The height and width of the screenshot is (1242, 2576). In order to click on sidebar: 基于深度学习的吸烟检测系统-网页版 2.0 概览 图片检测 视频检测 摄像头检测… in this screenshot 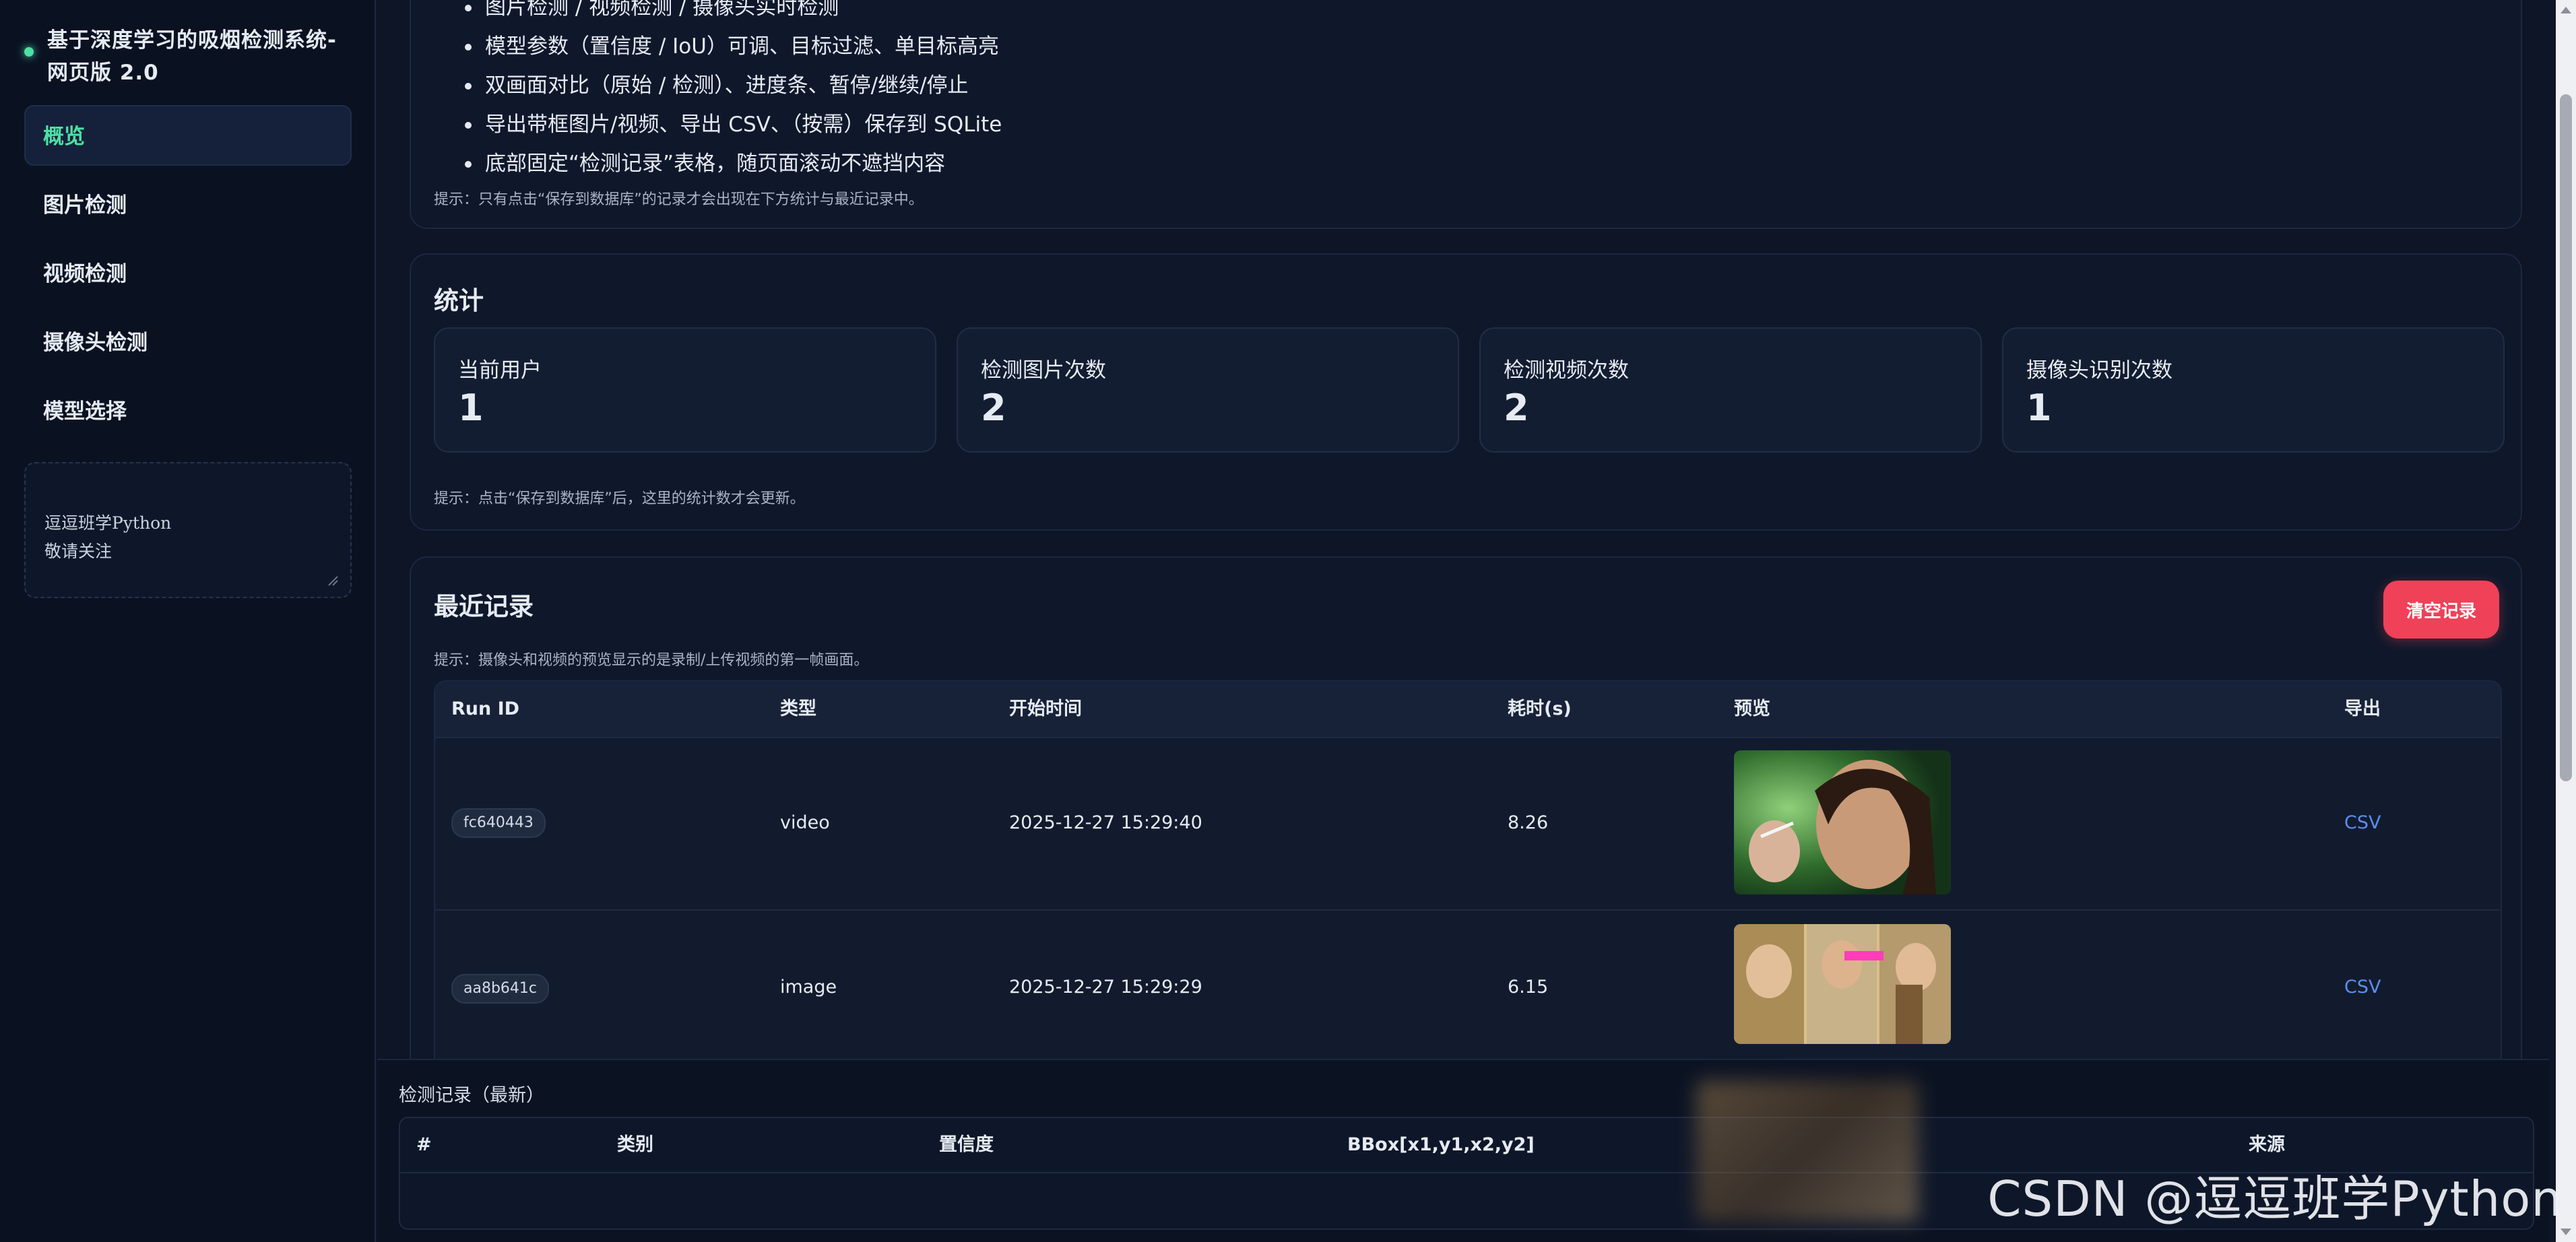, I will do `click(188, 621)`.